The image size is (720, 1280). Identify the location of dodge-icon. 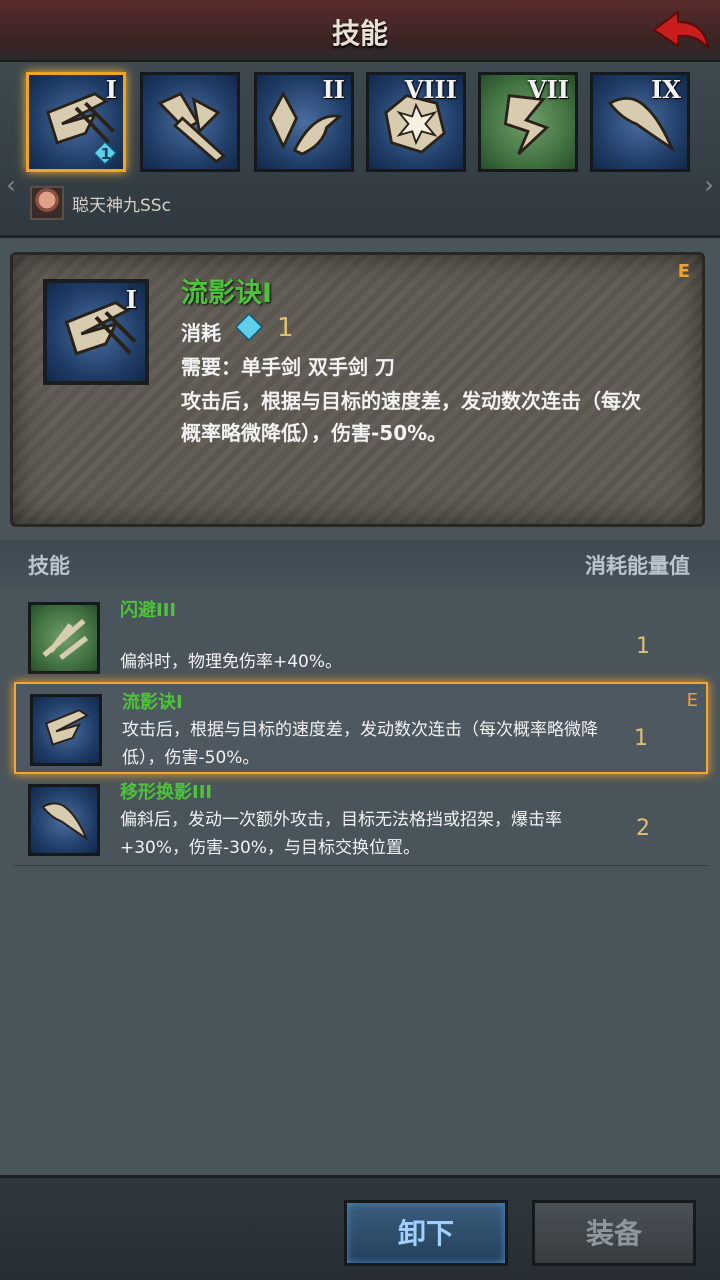
(64, 638).